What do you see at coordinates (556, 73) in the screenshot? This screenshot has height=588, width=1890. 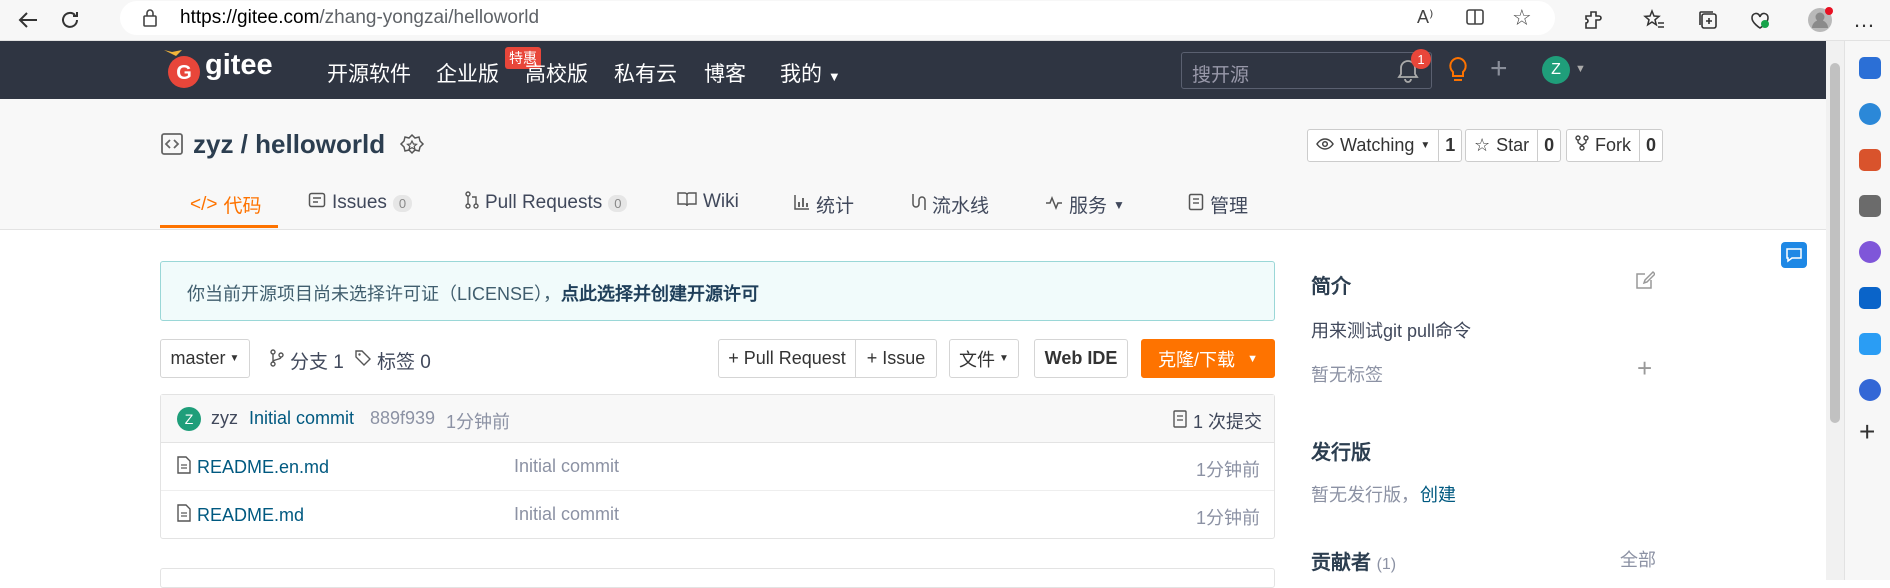 I see `nav-university: 高校版` at bounding box center [556, 73].